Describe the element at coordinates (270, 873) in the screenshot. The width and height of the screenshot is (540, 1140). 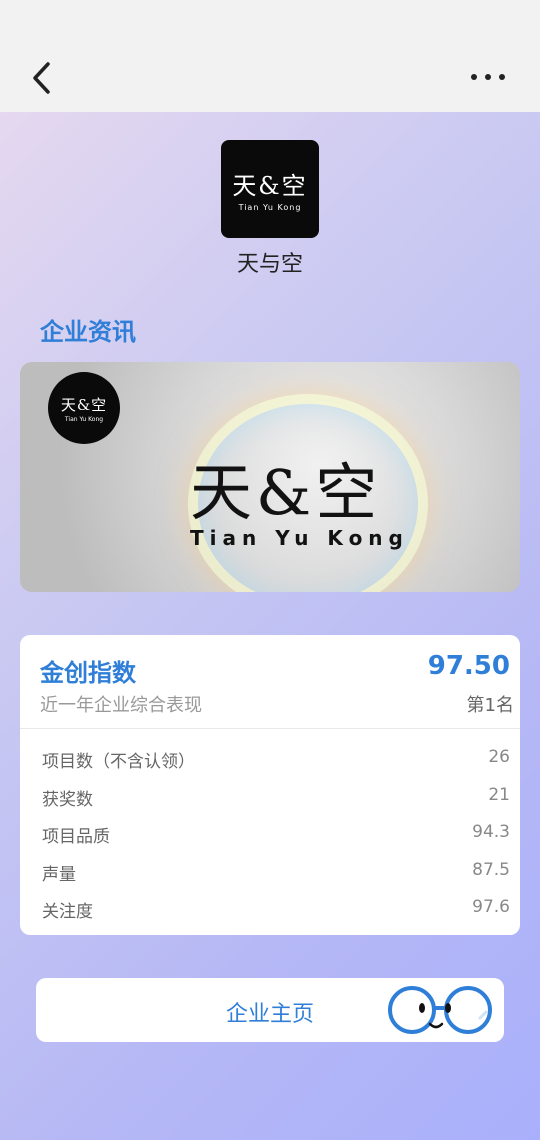
I see `index-row: 声量 87.5` at that location.